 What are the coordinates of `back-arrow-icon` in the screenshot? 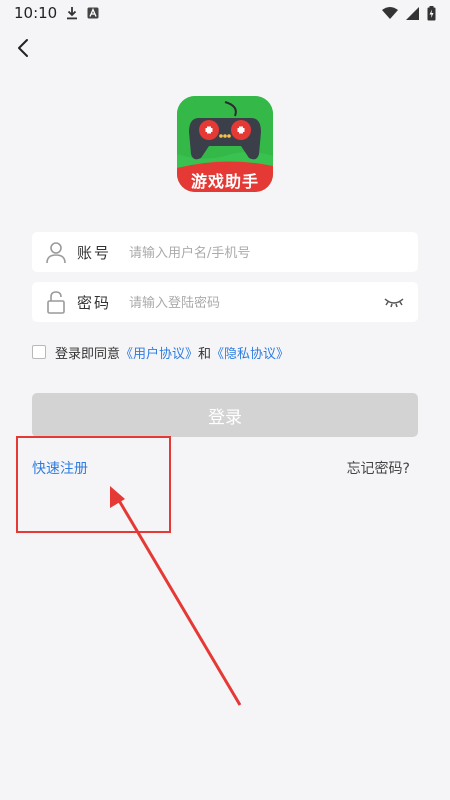 It's located at (24, 48).